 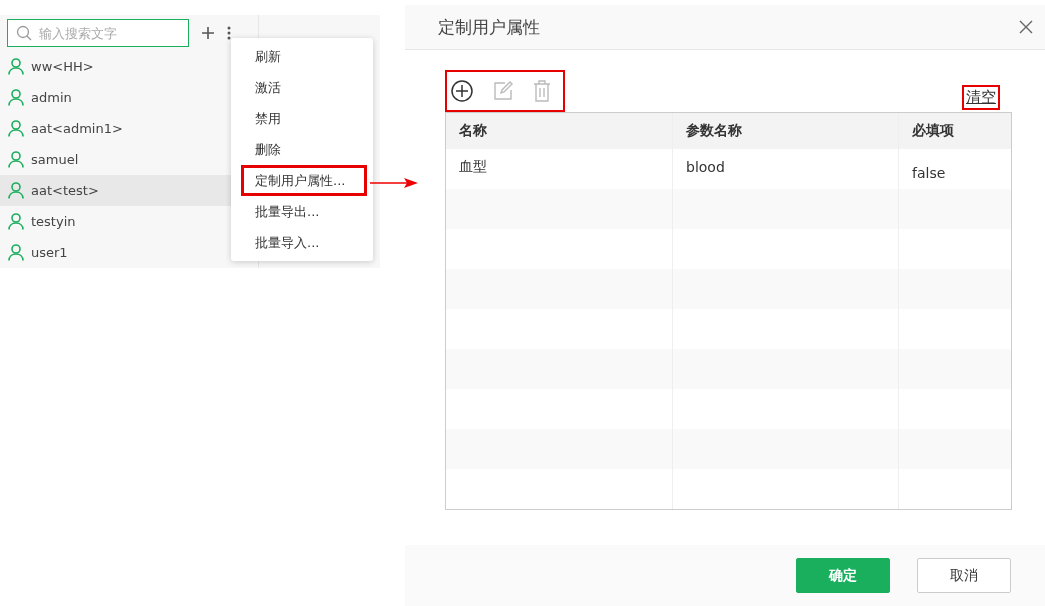 What do you see at coordinates (929, 173) in the screenshot?
I see `table-cell-text: false` at bounding box center [929, 173].